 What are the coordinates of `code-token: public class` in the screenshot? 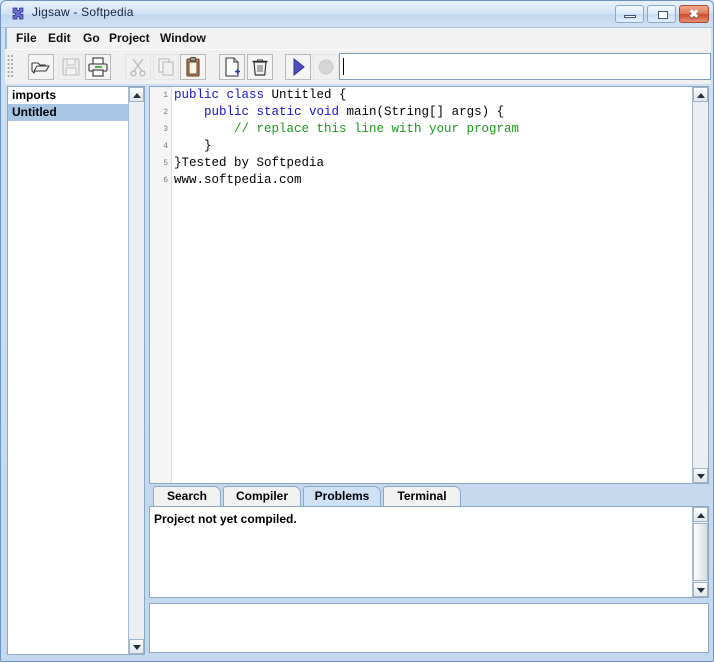 It's located at (223, 95).